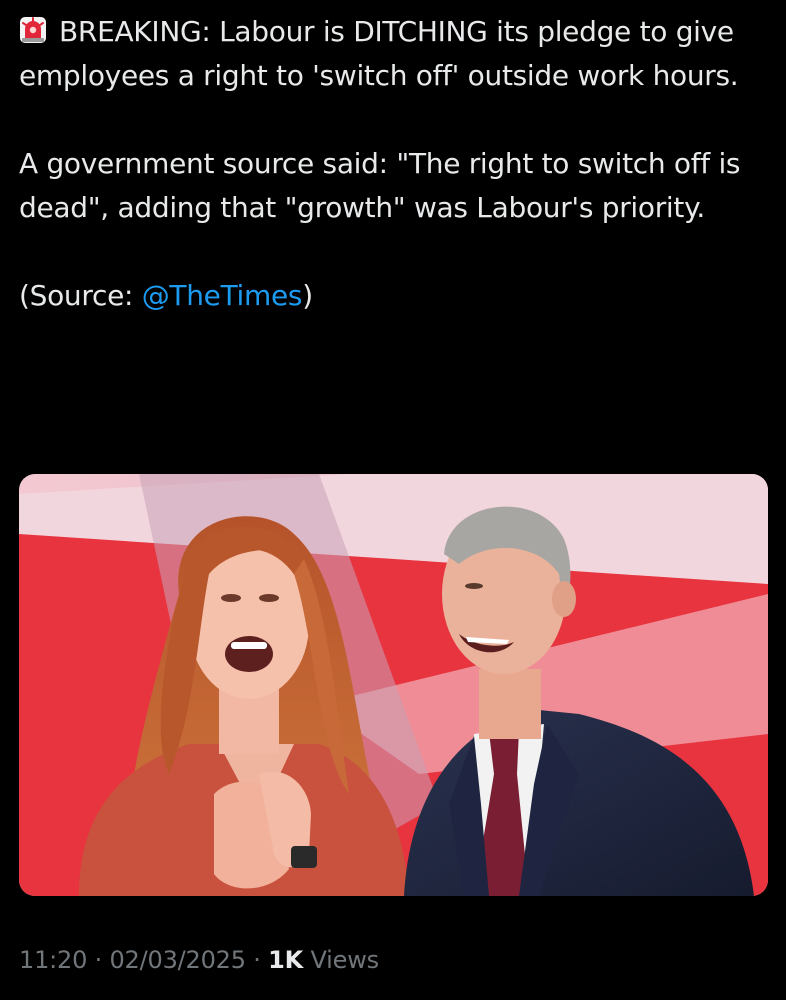 The height and width of the screenshot is (1000, 786). What do you see at coordinates (222, 295) in the screenshot?
I see `mention-link: @TheTimes` at bounding box center [222, 295].